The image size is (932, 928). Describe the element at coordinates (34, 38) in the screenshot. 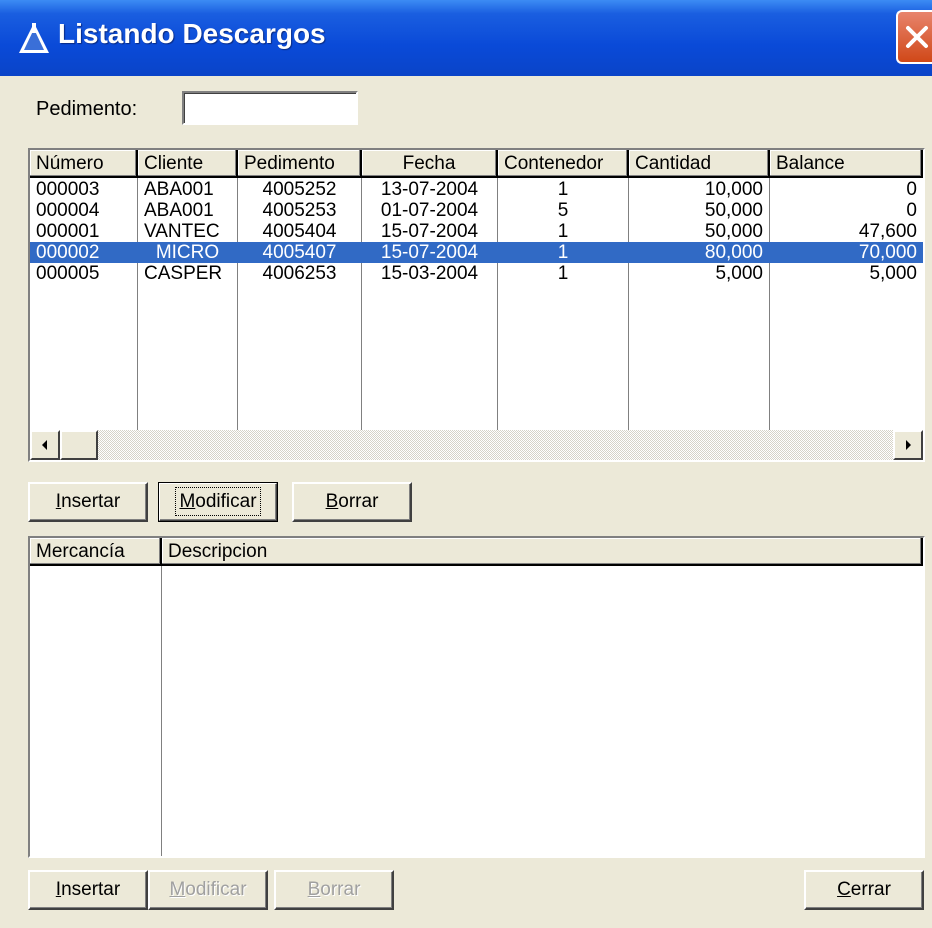

I see `app-icon` at that location.